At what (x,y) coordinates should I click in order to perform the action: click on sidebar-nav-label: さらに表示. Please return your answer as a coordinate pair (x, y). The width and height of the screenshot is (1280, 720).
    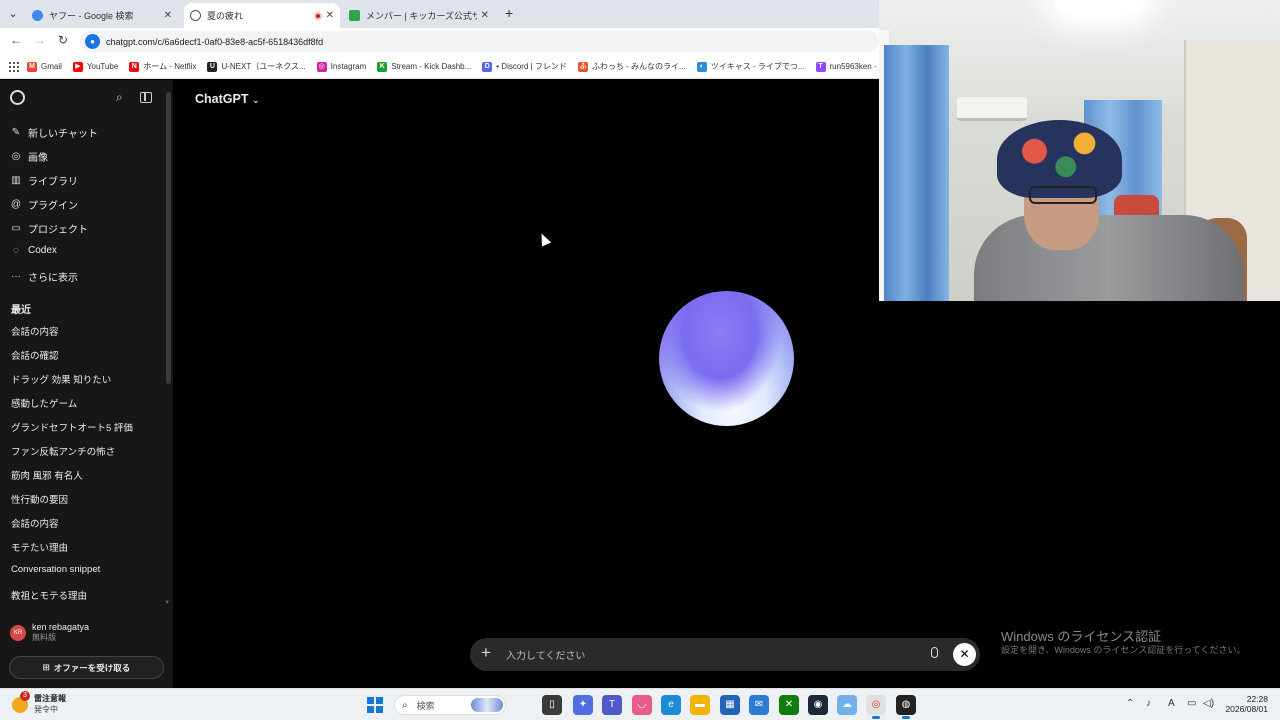
    Looking at the image, I should click on (53, 278).